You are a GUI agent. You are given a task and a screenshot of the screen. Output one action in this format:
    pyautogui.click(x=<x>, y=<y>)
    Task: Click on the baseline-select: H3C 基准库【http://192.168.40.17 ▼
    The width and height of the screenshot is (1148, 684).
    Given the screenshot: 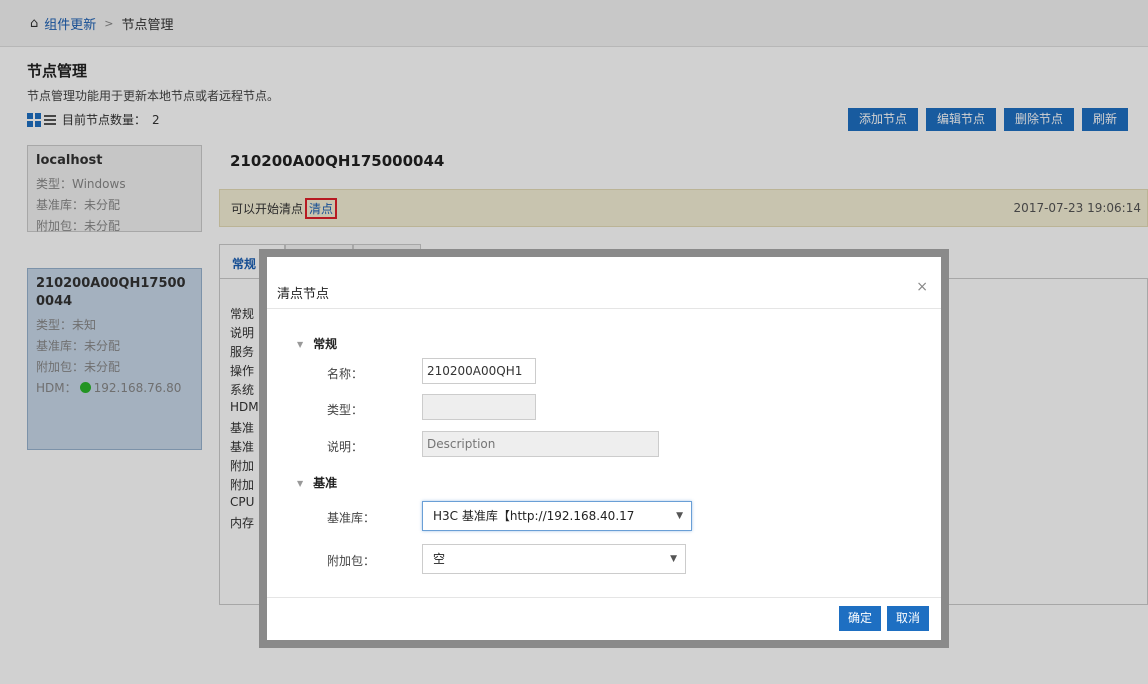 What is the action you would take?
    pyautogui.click(x=557, y=516)
    